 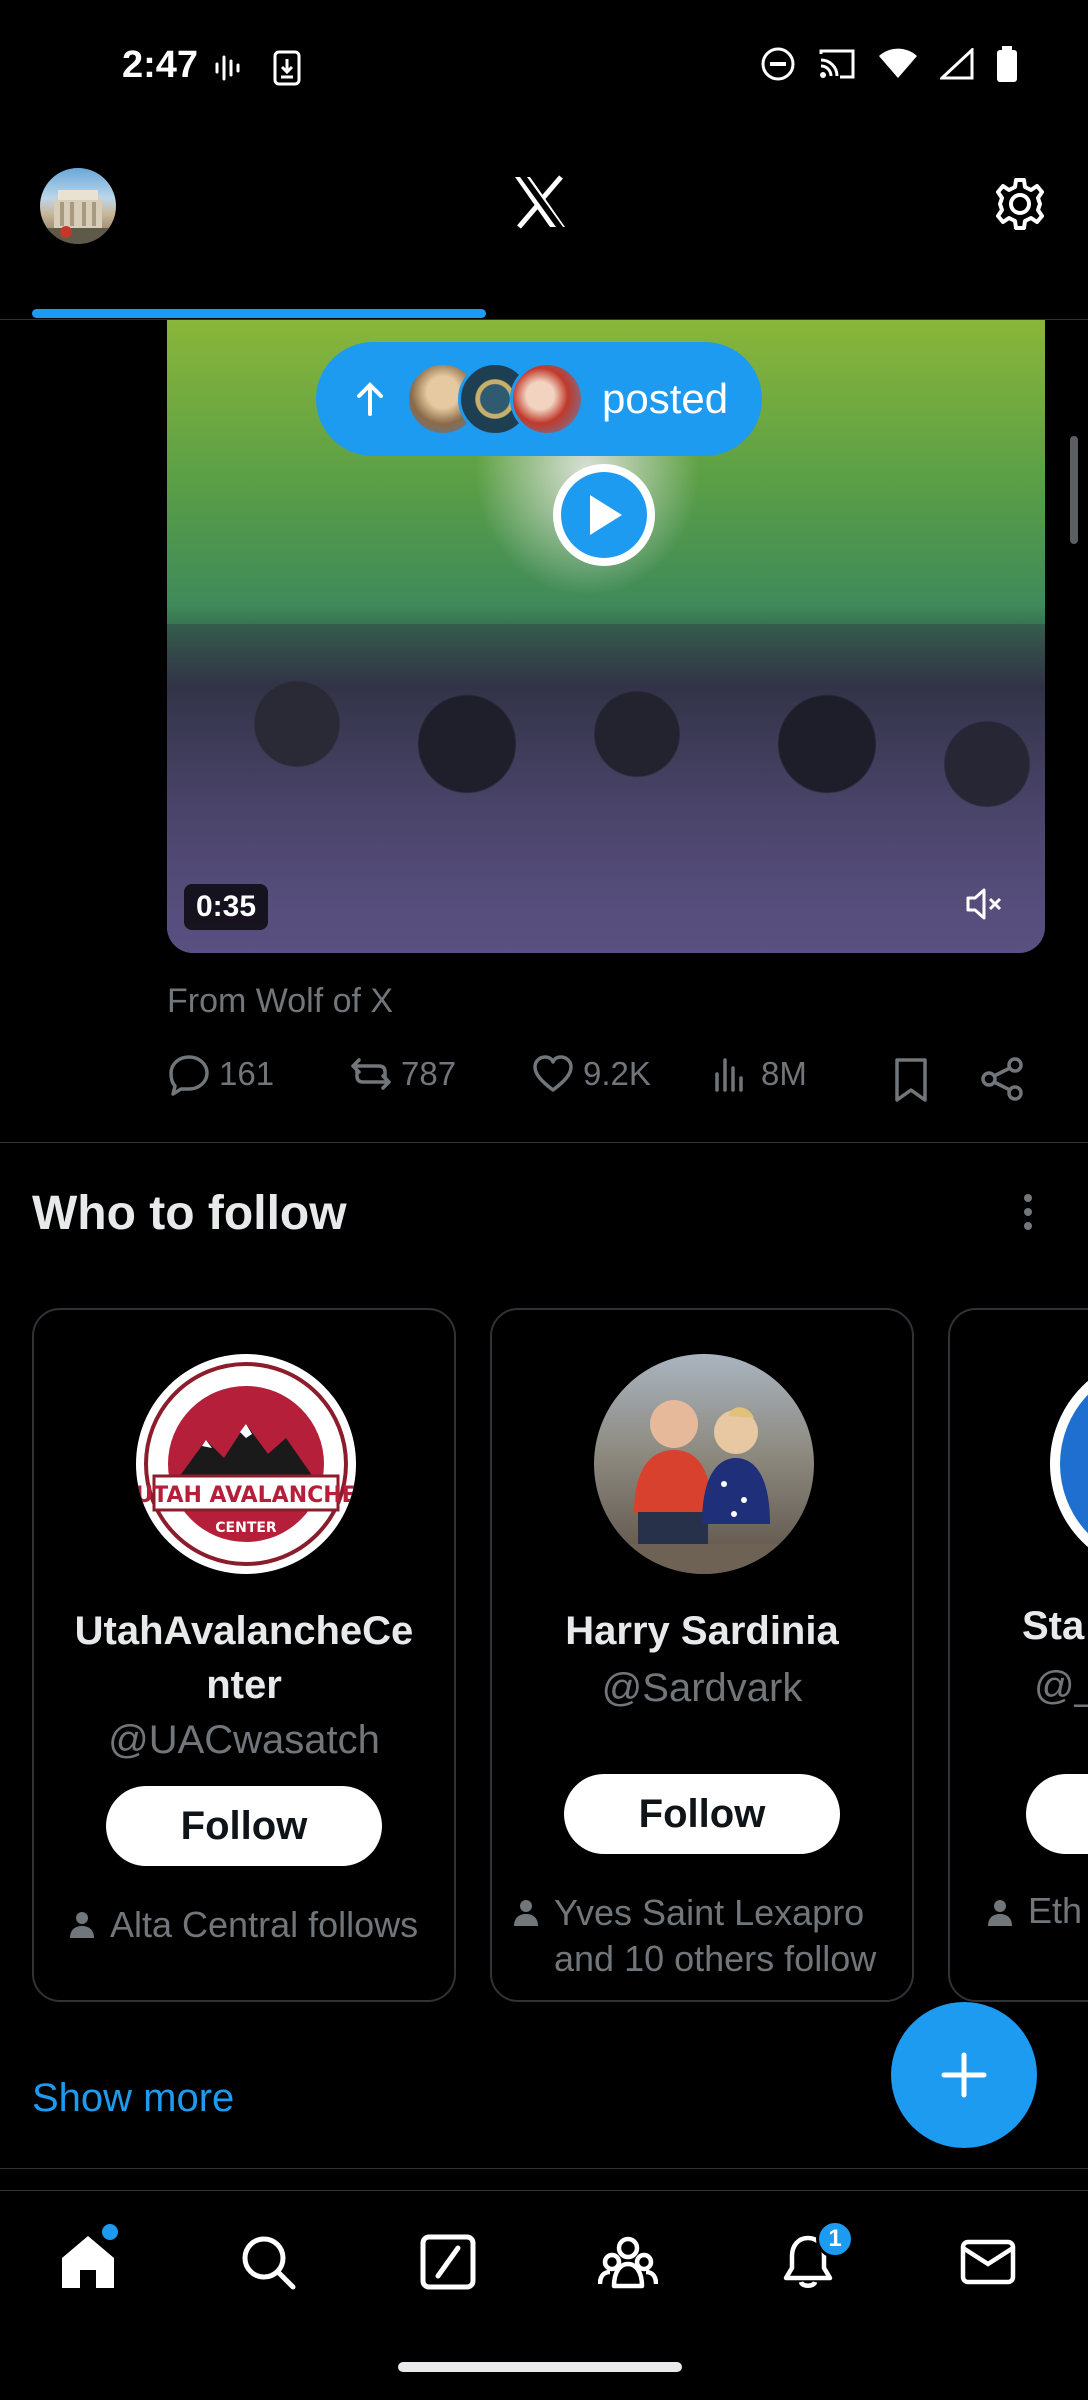 I want to click on tab-active-indicator, so click(x=259, y=313).